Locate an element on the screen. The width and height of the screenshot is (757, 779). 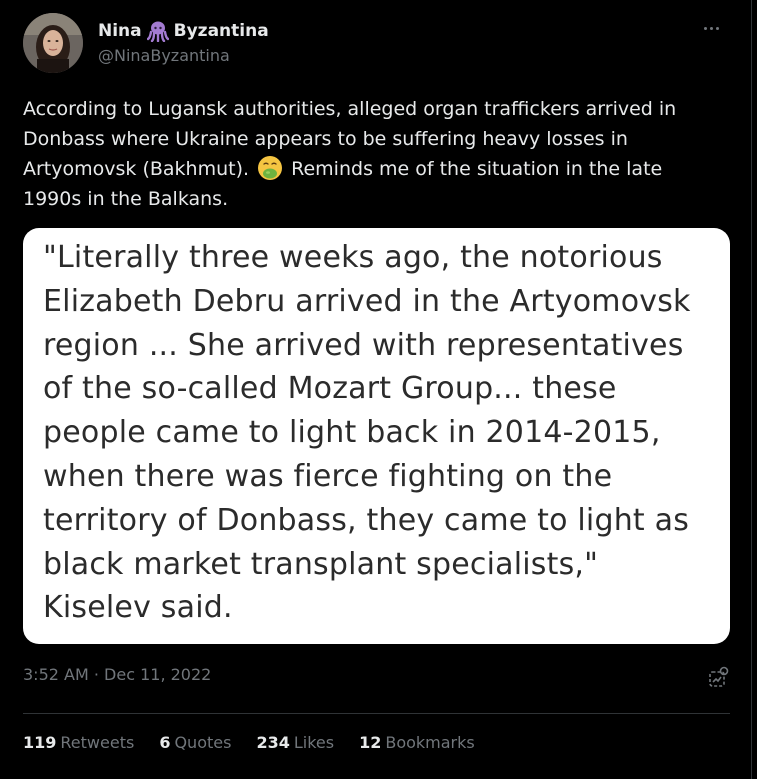
likes-label: Likes is located at coordinates (314, 742).